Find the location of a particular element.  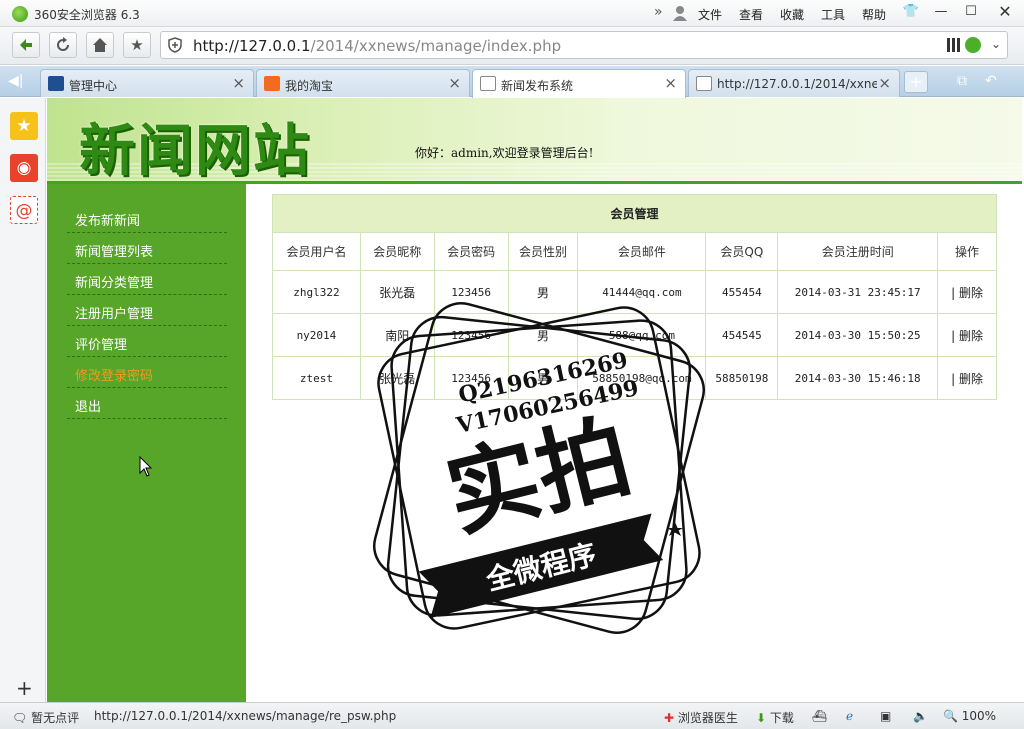

tab-admin-center: 管理中心 × is located at coordinates (147, 83).